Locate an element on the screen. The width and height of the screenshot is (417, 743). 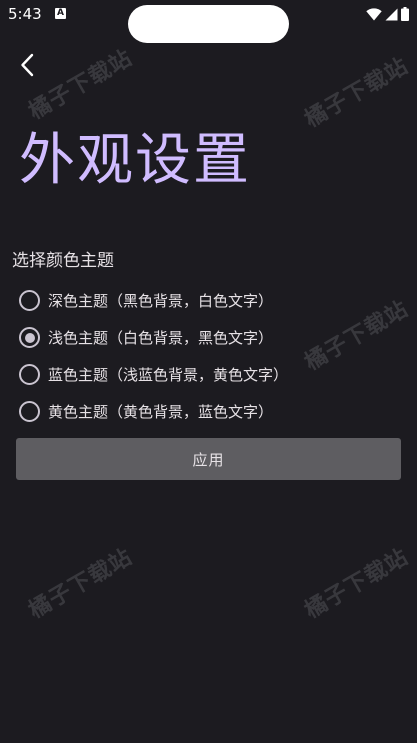
cellular-signal-icon is located at coordinates (391, 14).